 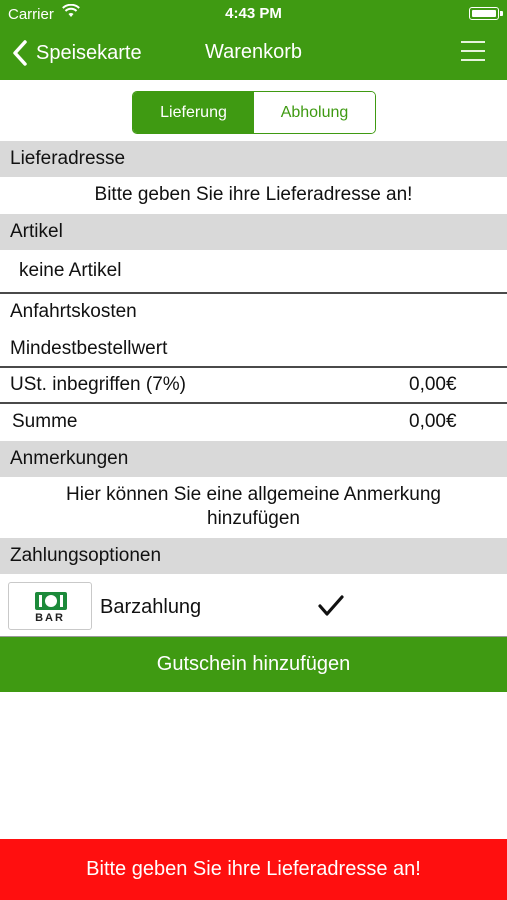 I want to click on articles-empty-text: keine Artikel, so click(x=70, y=270).